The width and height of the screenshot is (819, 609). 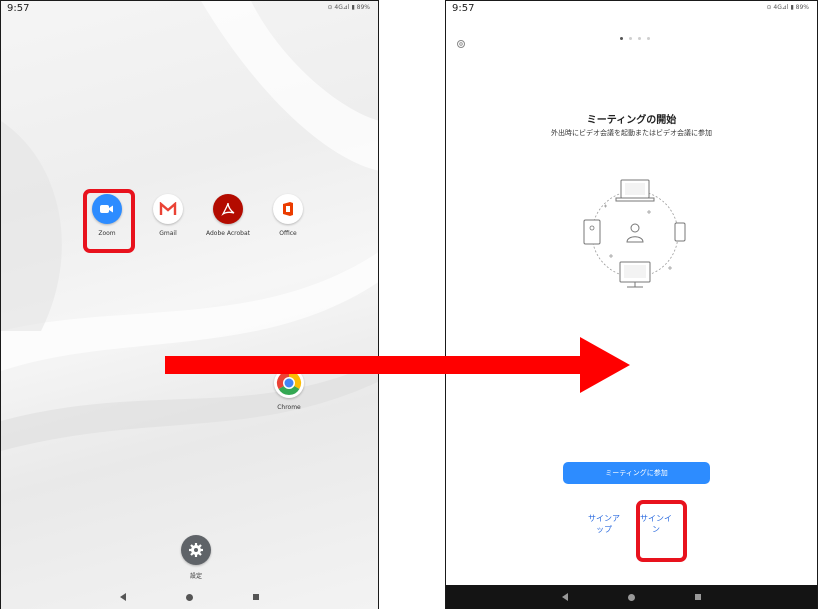 What do you see at coordinates (196, 550) in the screenshot?
I see `gear-icon` at bounding box center [196, 550].